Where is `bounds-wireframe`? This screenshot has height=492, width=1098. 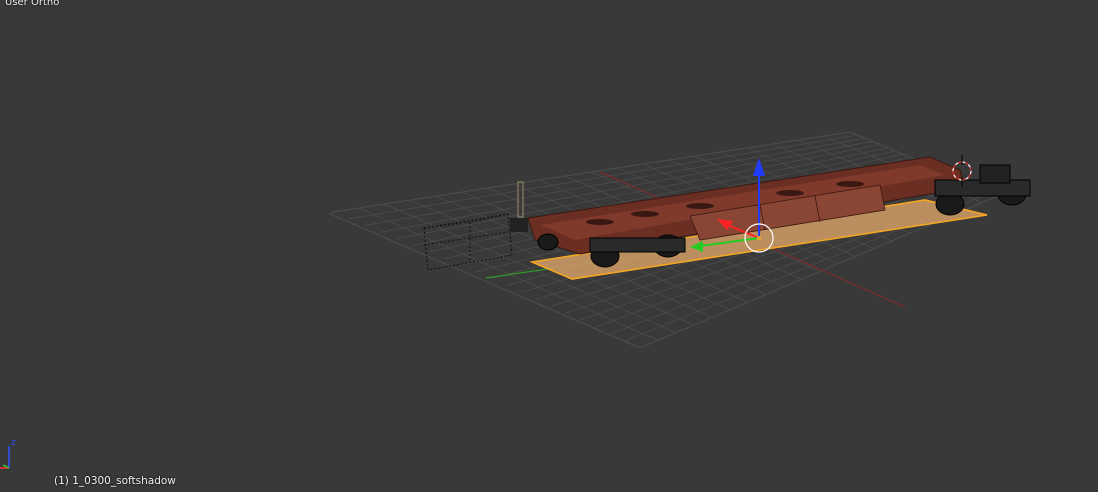
bounds-wireframe is located at coordinates (468, 242).